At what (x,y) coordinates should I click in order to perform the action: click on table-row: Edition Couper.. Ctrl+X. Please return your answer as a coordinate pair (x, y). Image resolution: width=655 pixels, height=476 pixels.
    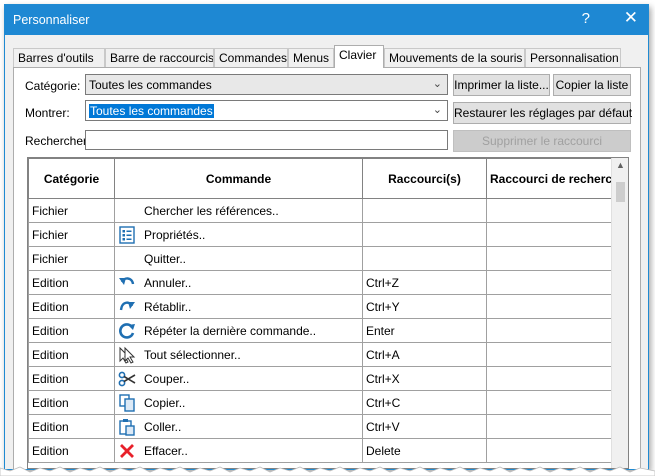
    Looking at the image, I should click on (320, 378).